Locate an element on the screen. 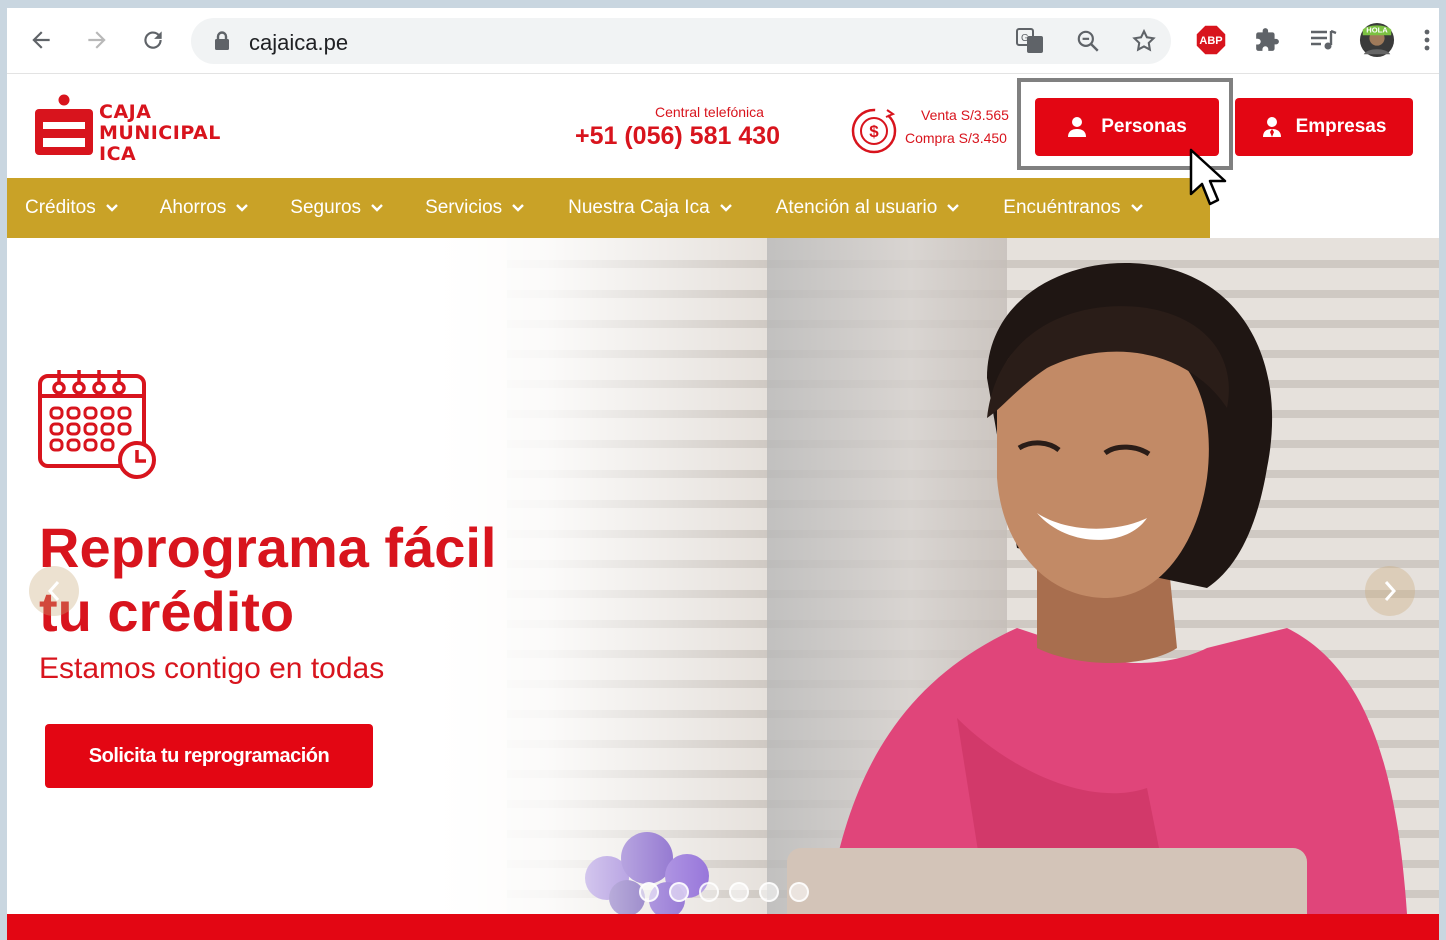 Image resolution: width=1446 pixels, height=940 pixels. logo-text: CAJA MUNICIPAL ICA is located at coordinates (160, 133).